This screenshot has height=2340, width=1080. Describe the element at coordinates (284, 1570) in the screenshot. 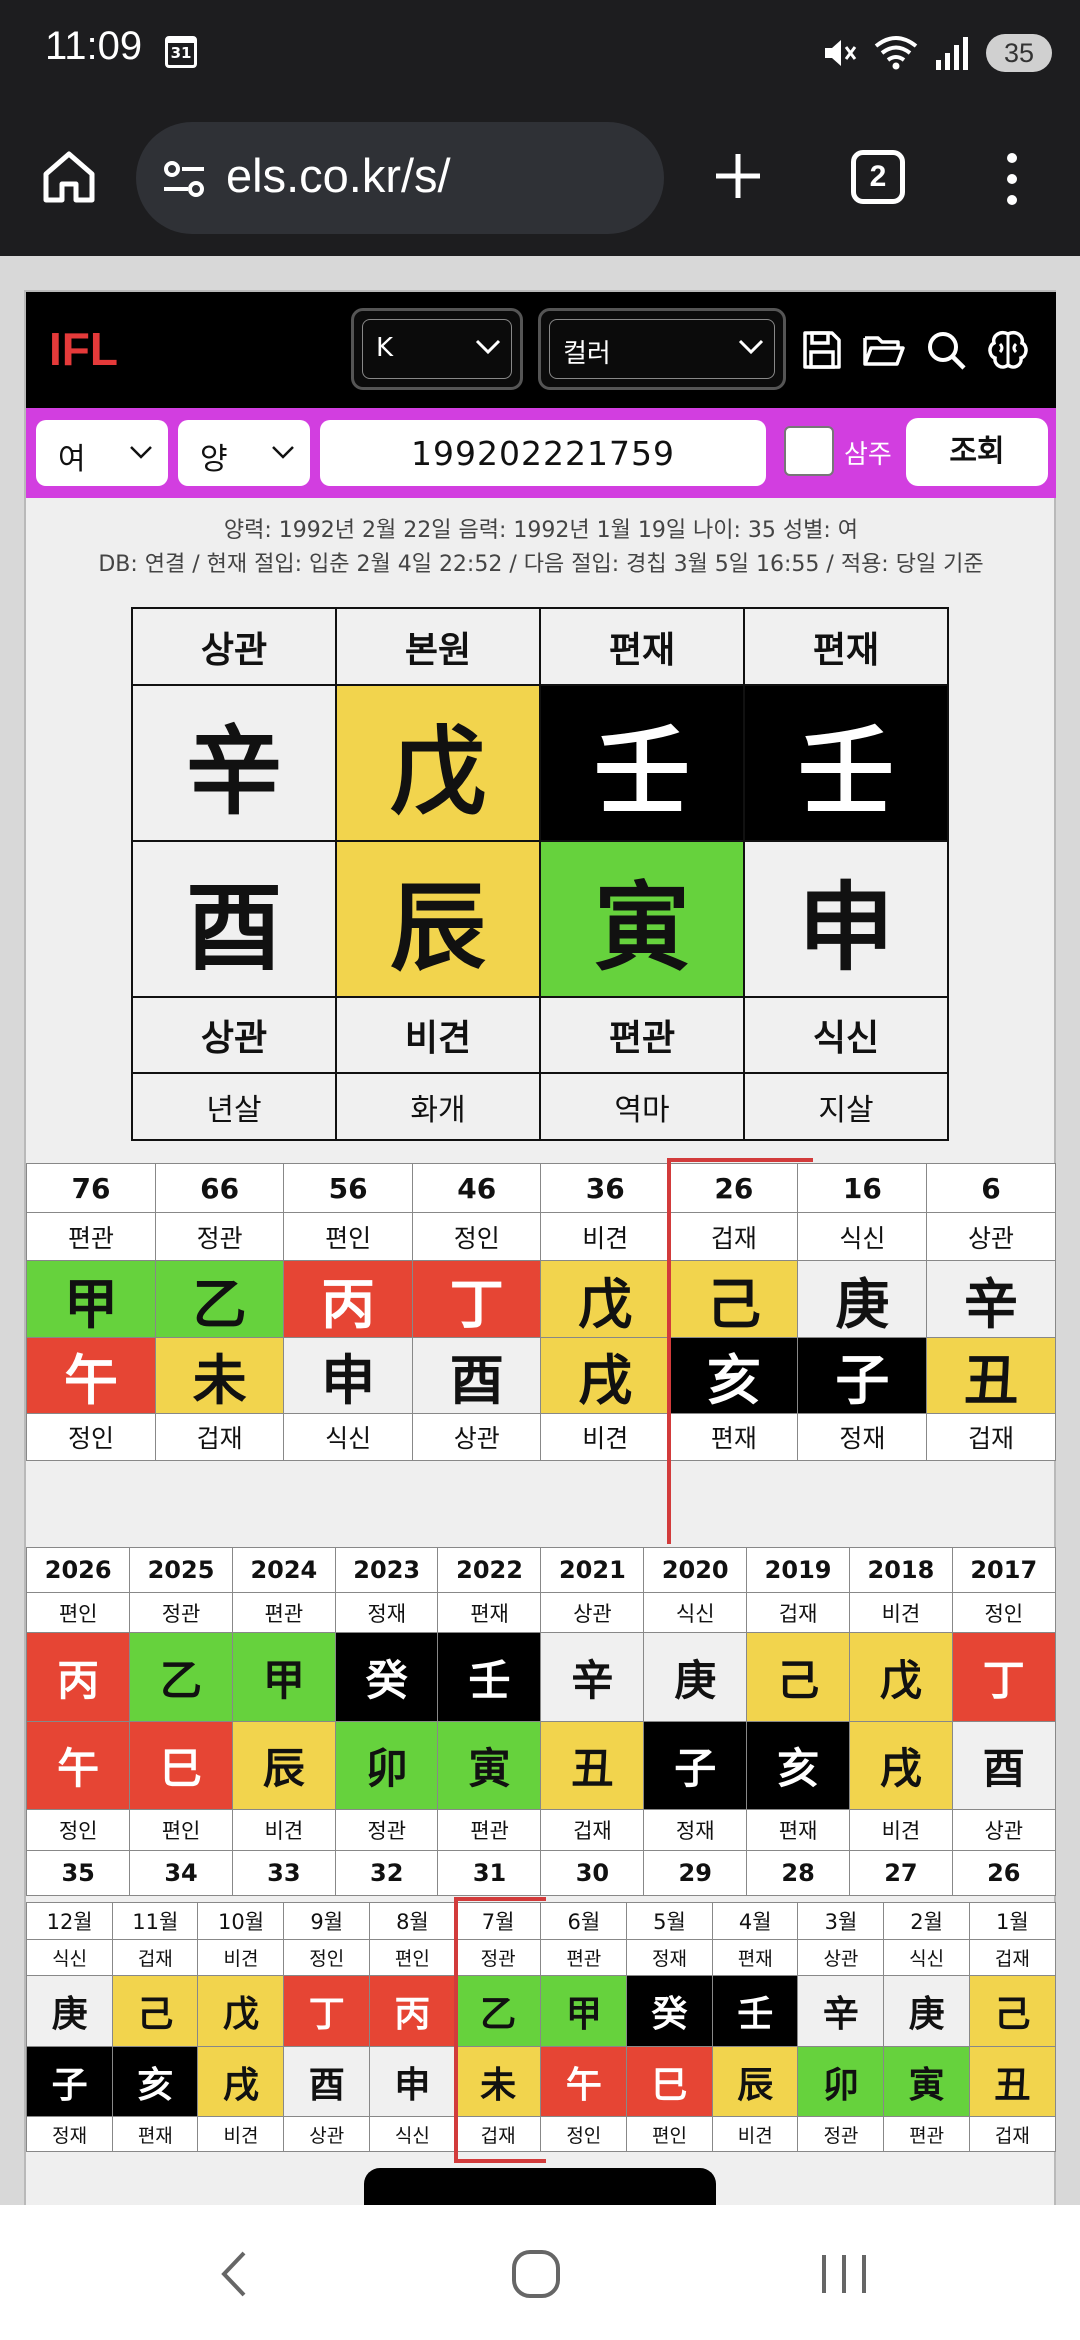

I see `yearly-year: 2024` at that location.